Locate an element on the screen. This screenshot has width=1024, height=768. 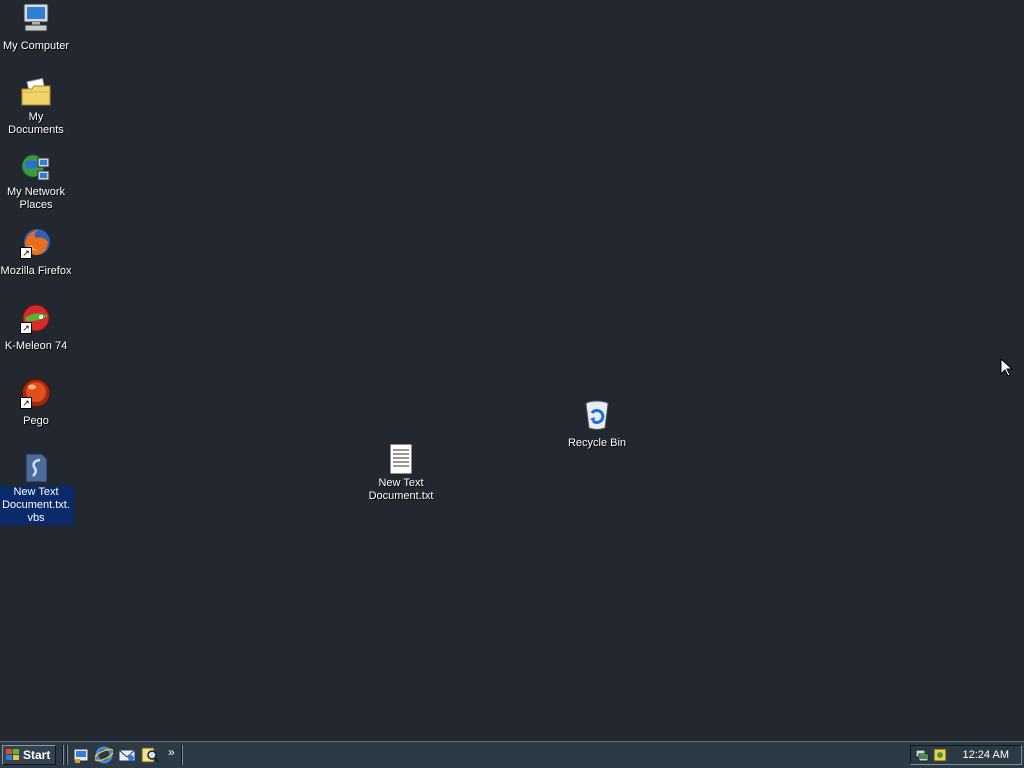
search-icon is located at coordinates (150, 755).